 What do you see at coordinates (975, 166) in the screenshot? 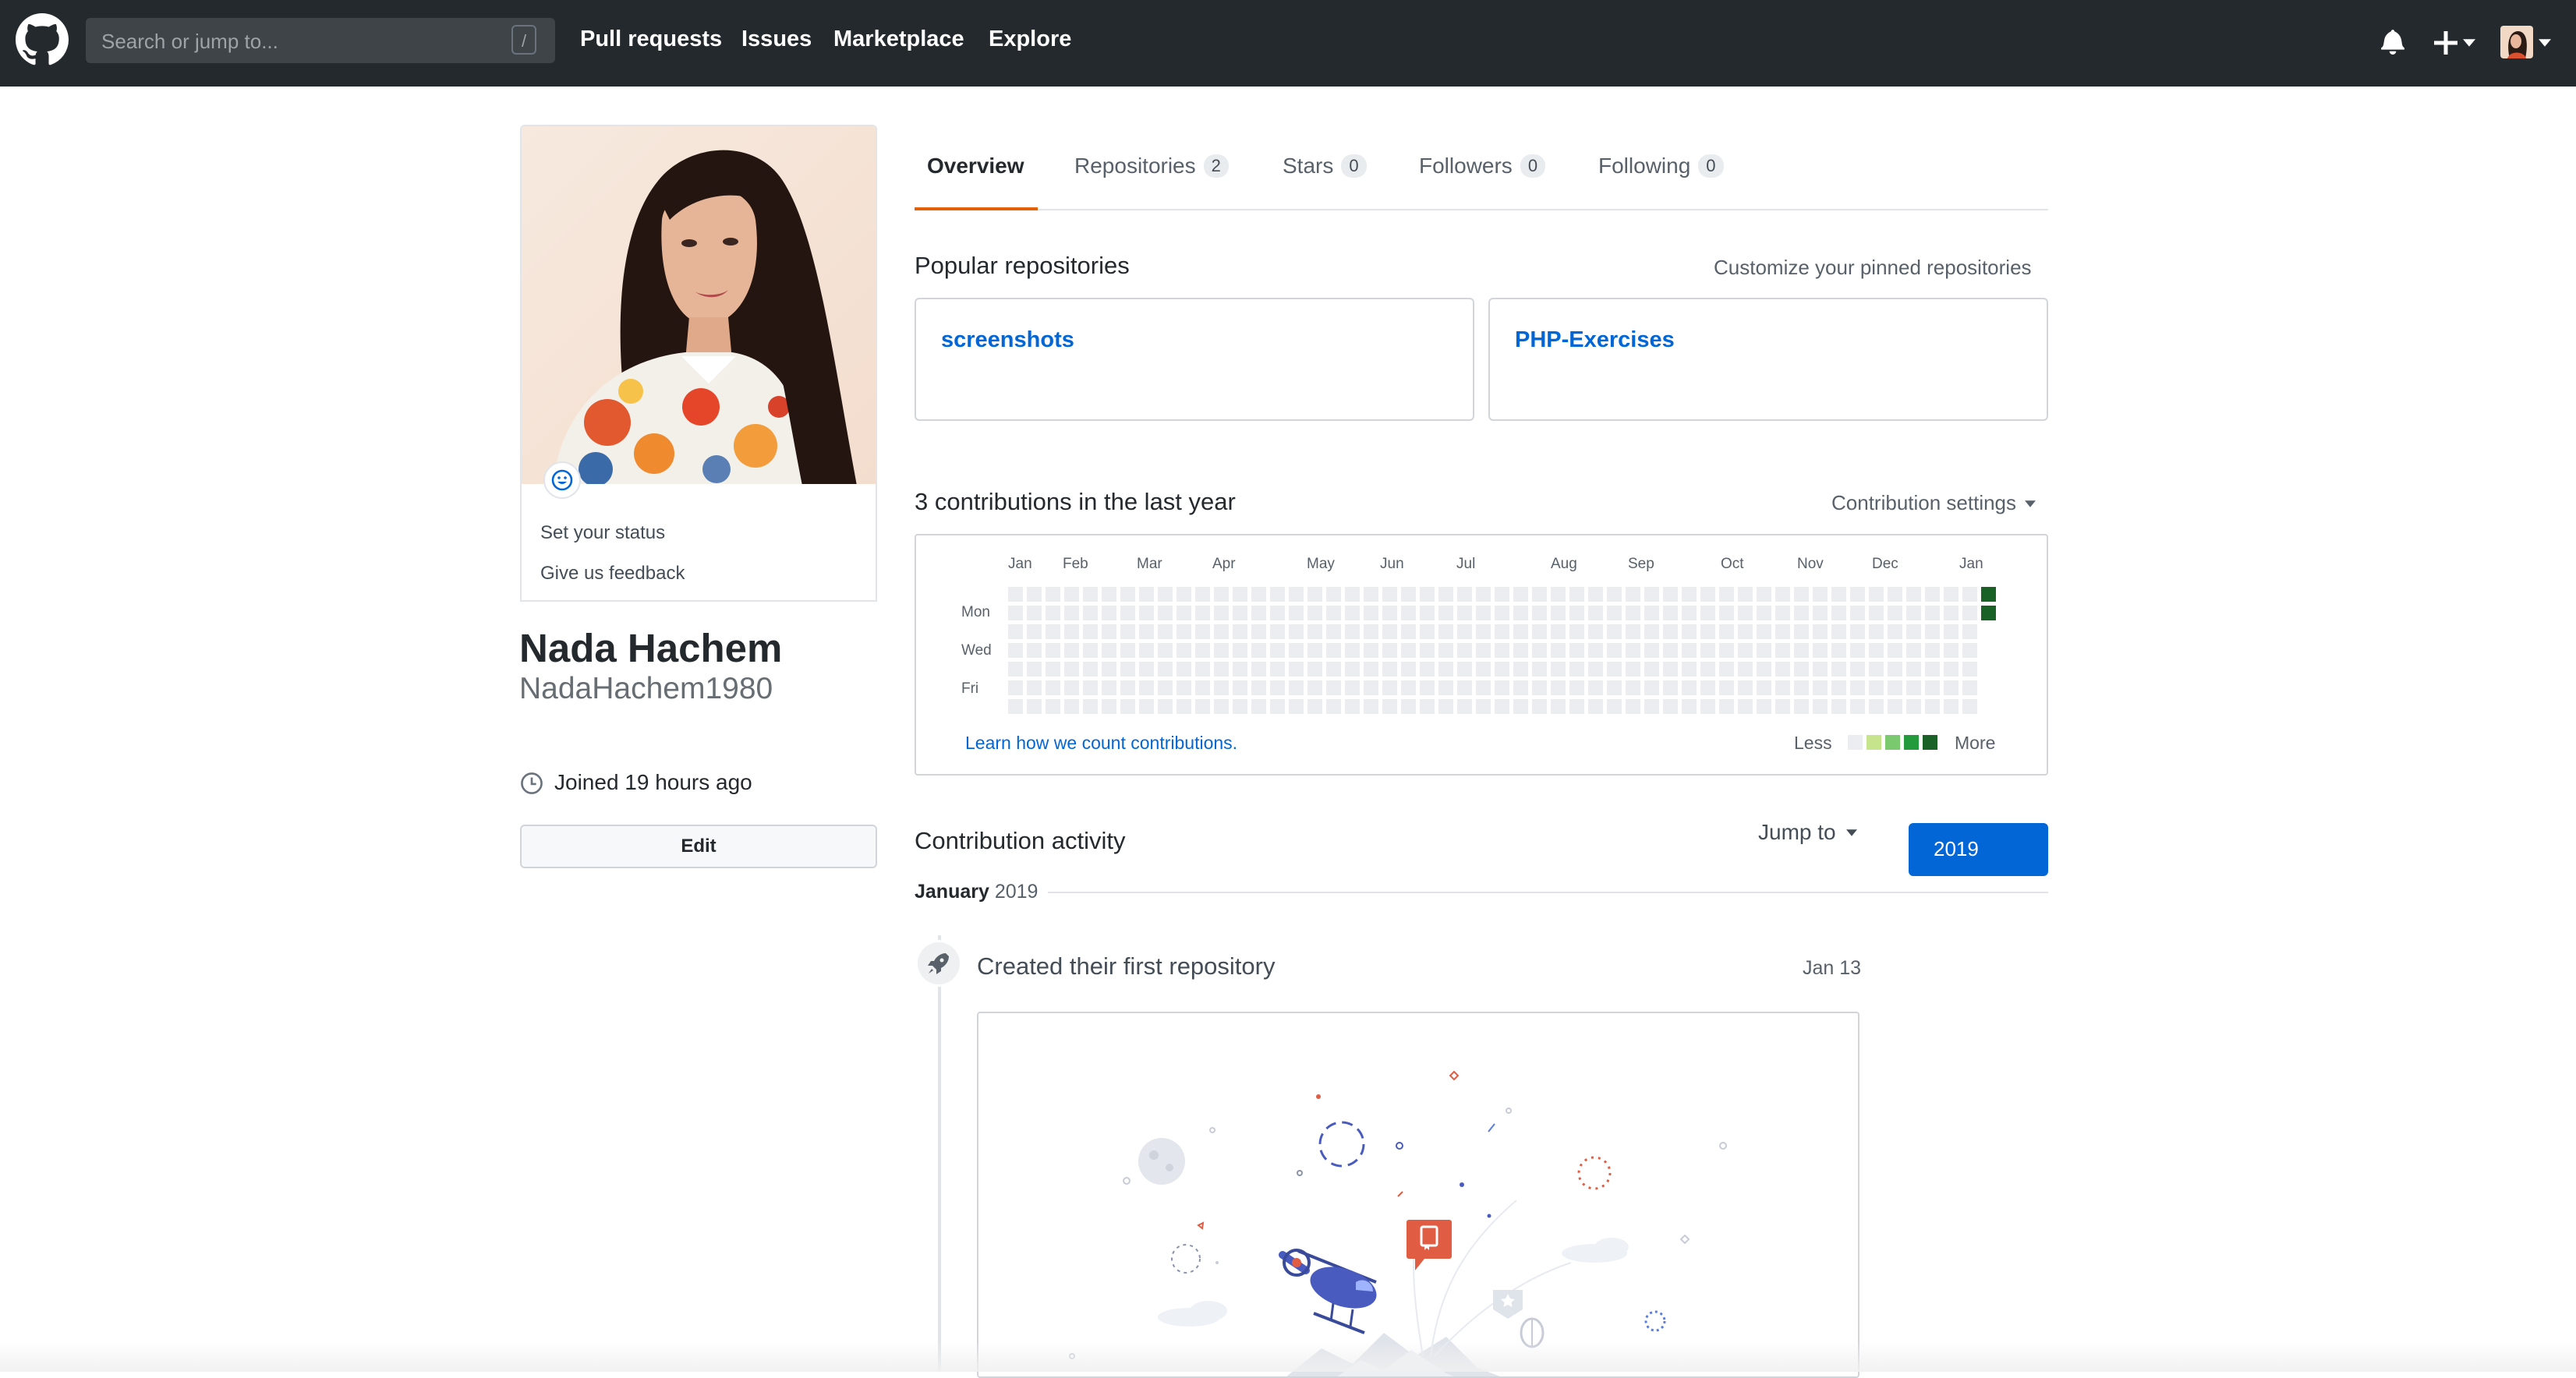
I see `tab-overview: Overview` at bounding box center [975, 166].